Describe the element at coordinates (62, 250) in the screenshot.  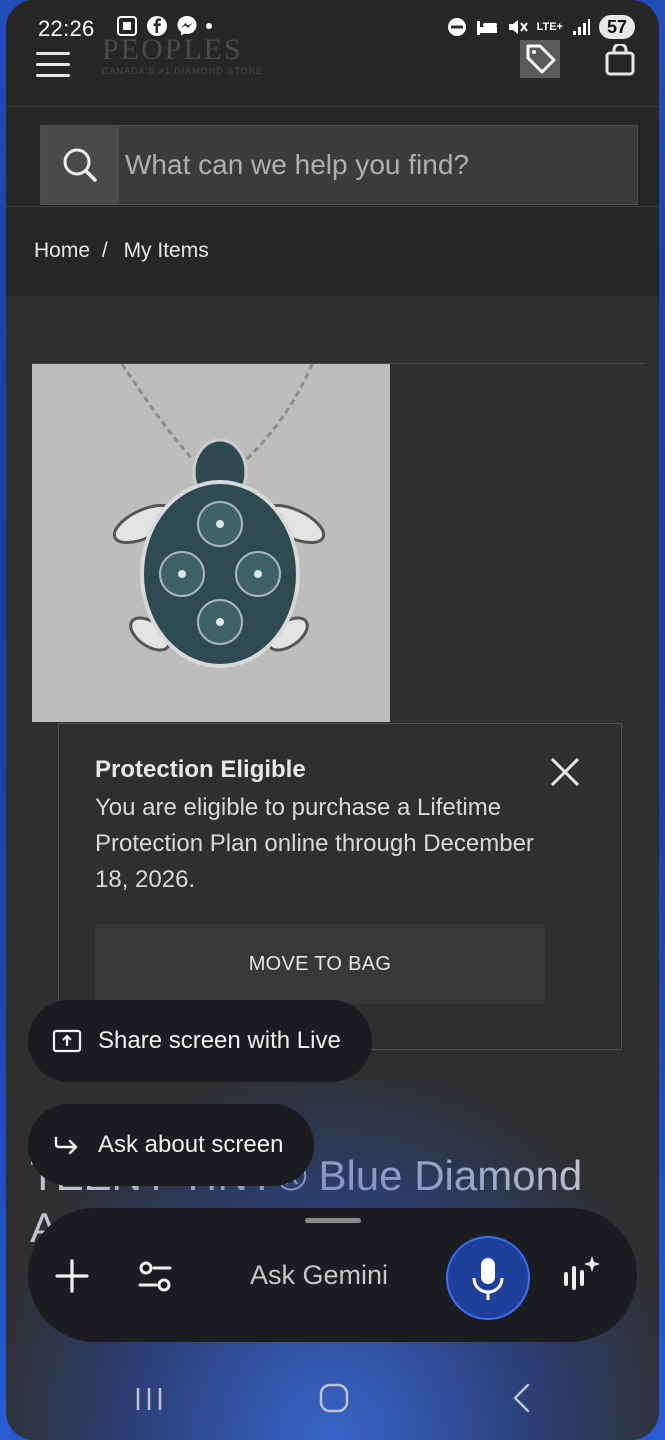
I see `breadcrumb-home: Home` at that location.